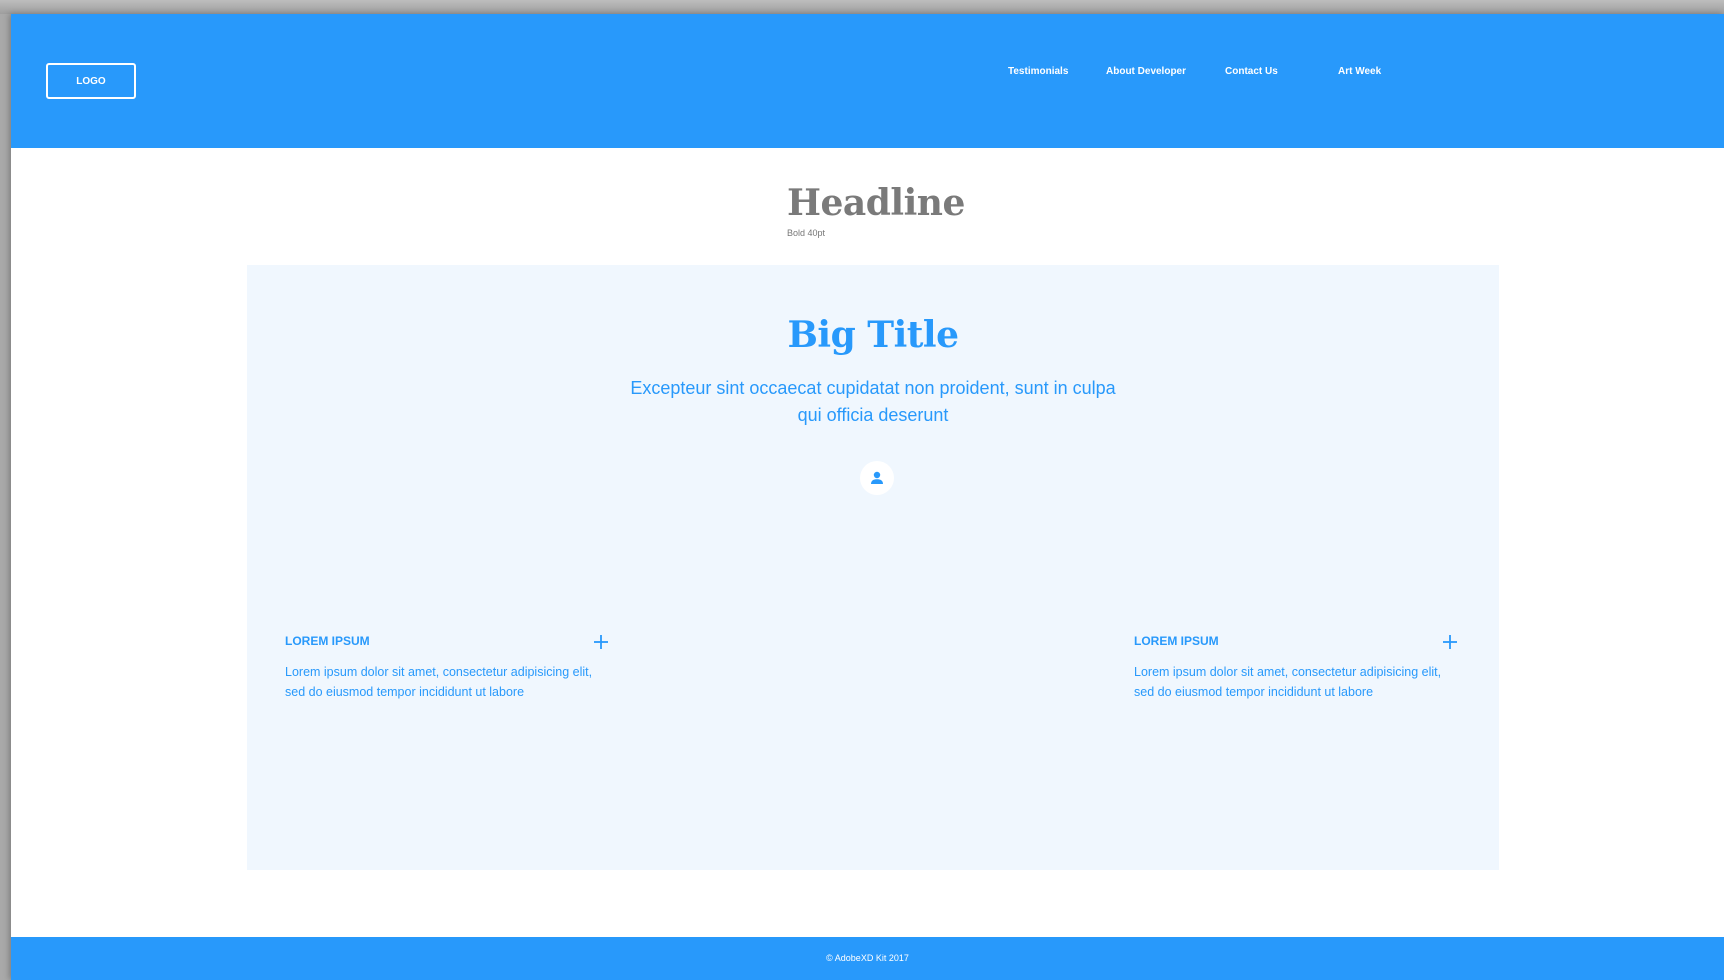 The width and height of the screenshot is (1724, 980). Describe the element at coordinates (1251, 71) in the screenshot. I see `nav-link-contact-us: Contact Us` at that location.